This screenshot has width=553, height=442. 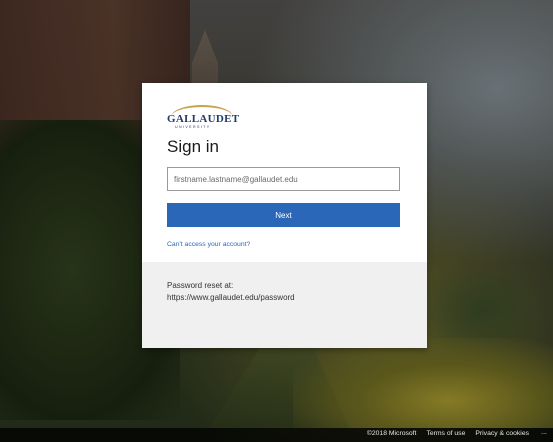 I want to click on email-field, so click(x=283, y=179).